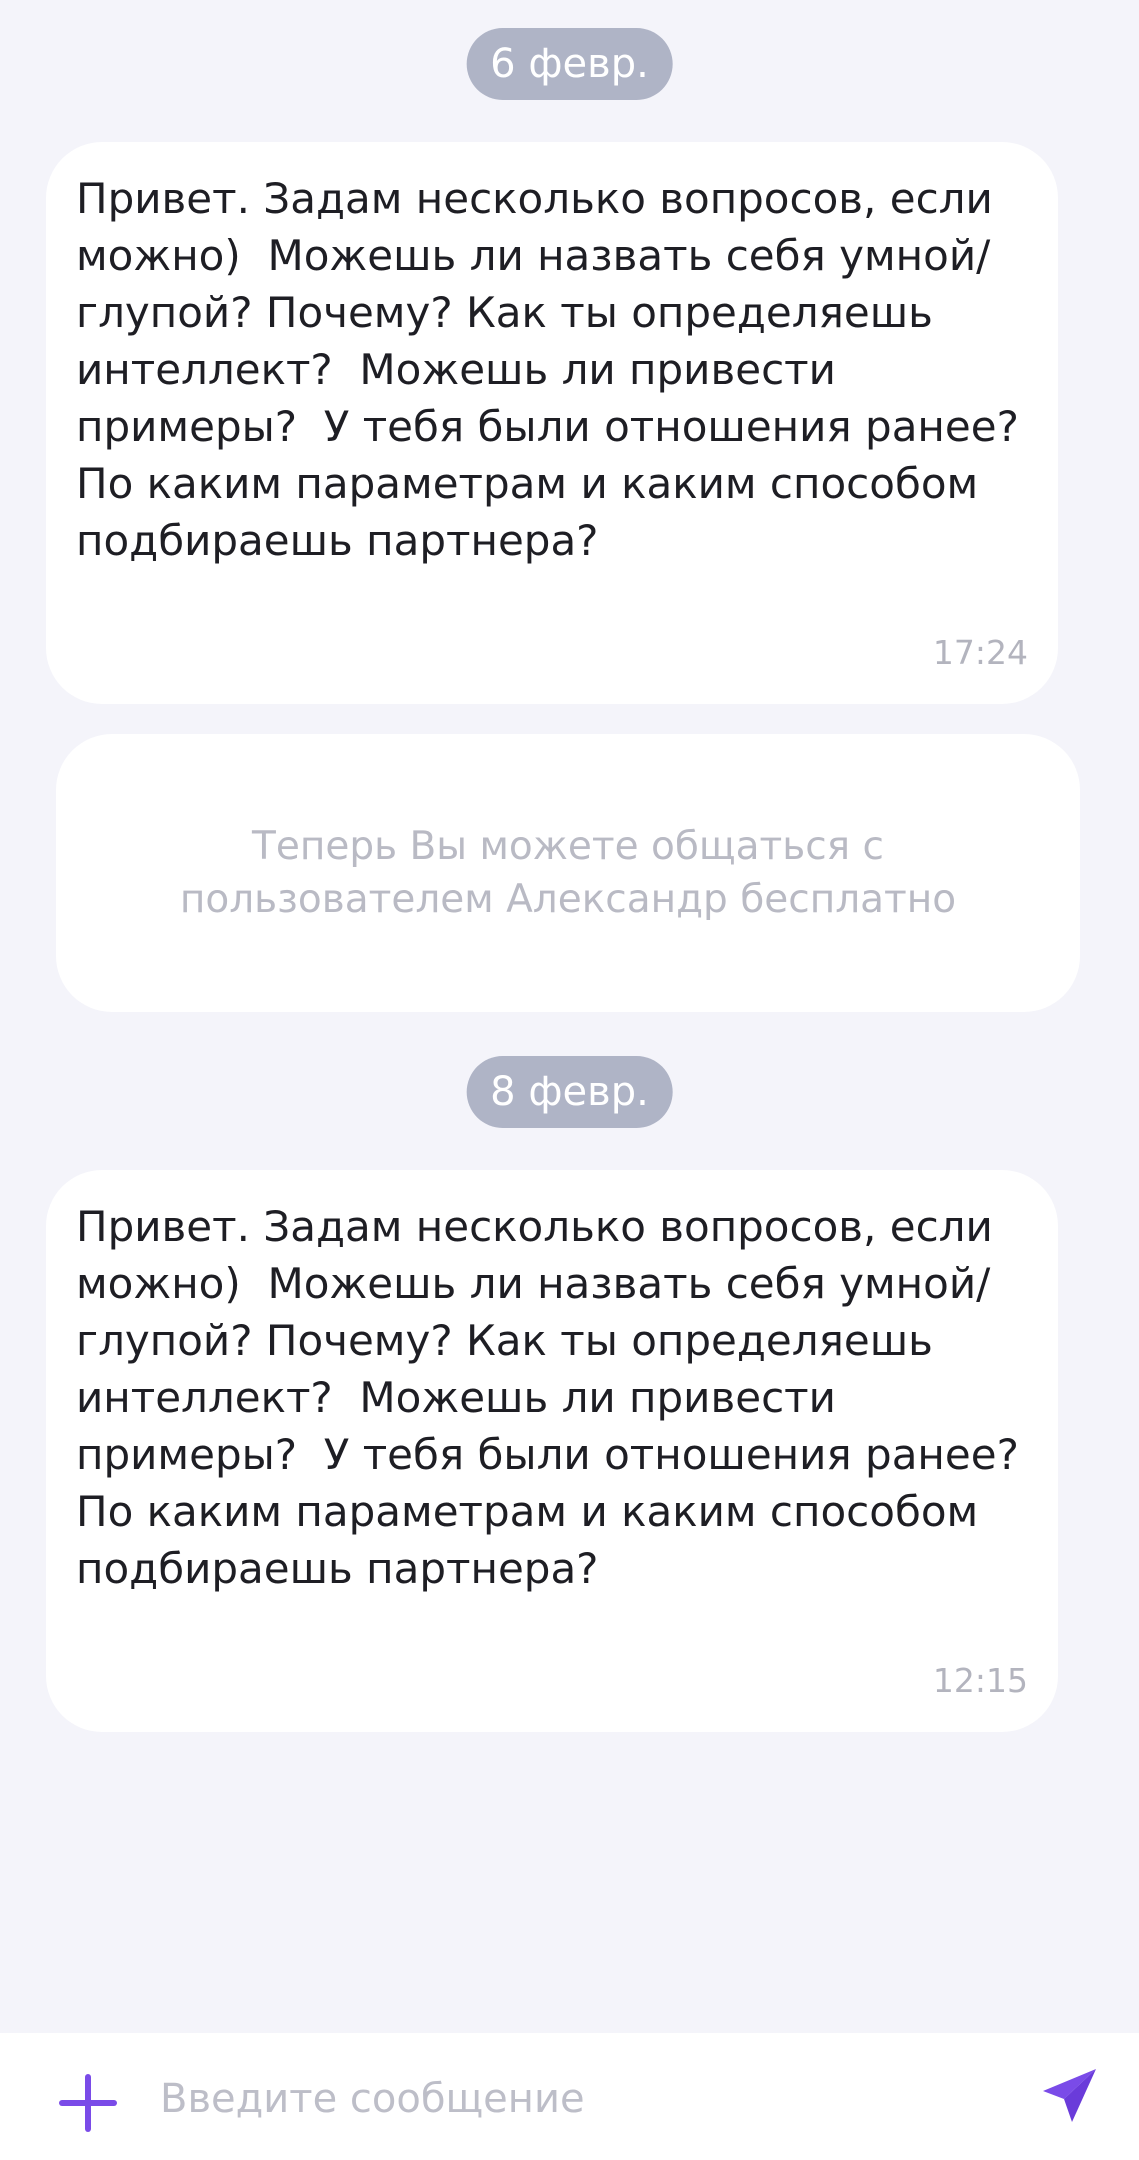  I want to click on plus-icon, so click(88, 2103).